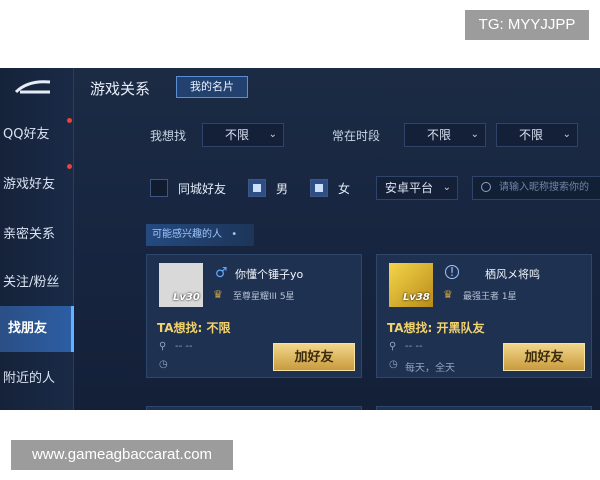 Image resolution: width=600 pixels, height=480 pixels. Describe the element at coordinates (486, 187) in the screenshot. I see `search-icon` at that location.